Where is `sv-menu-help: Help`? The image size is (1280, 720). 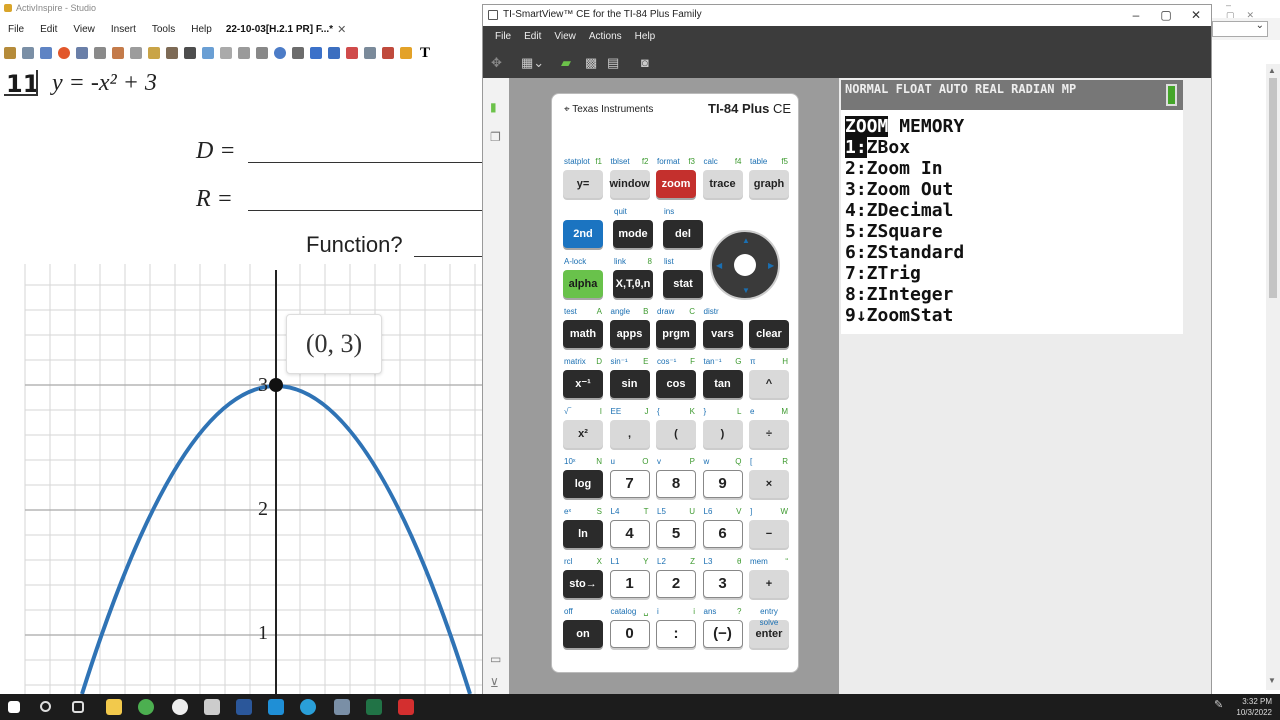 sv-menu-help: Help is located at coordinates (645, 36).